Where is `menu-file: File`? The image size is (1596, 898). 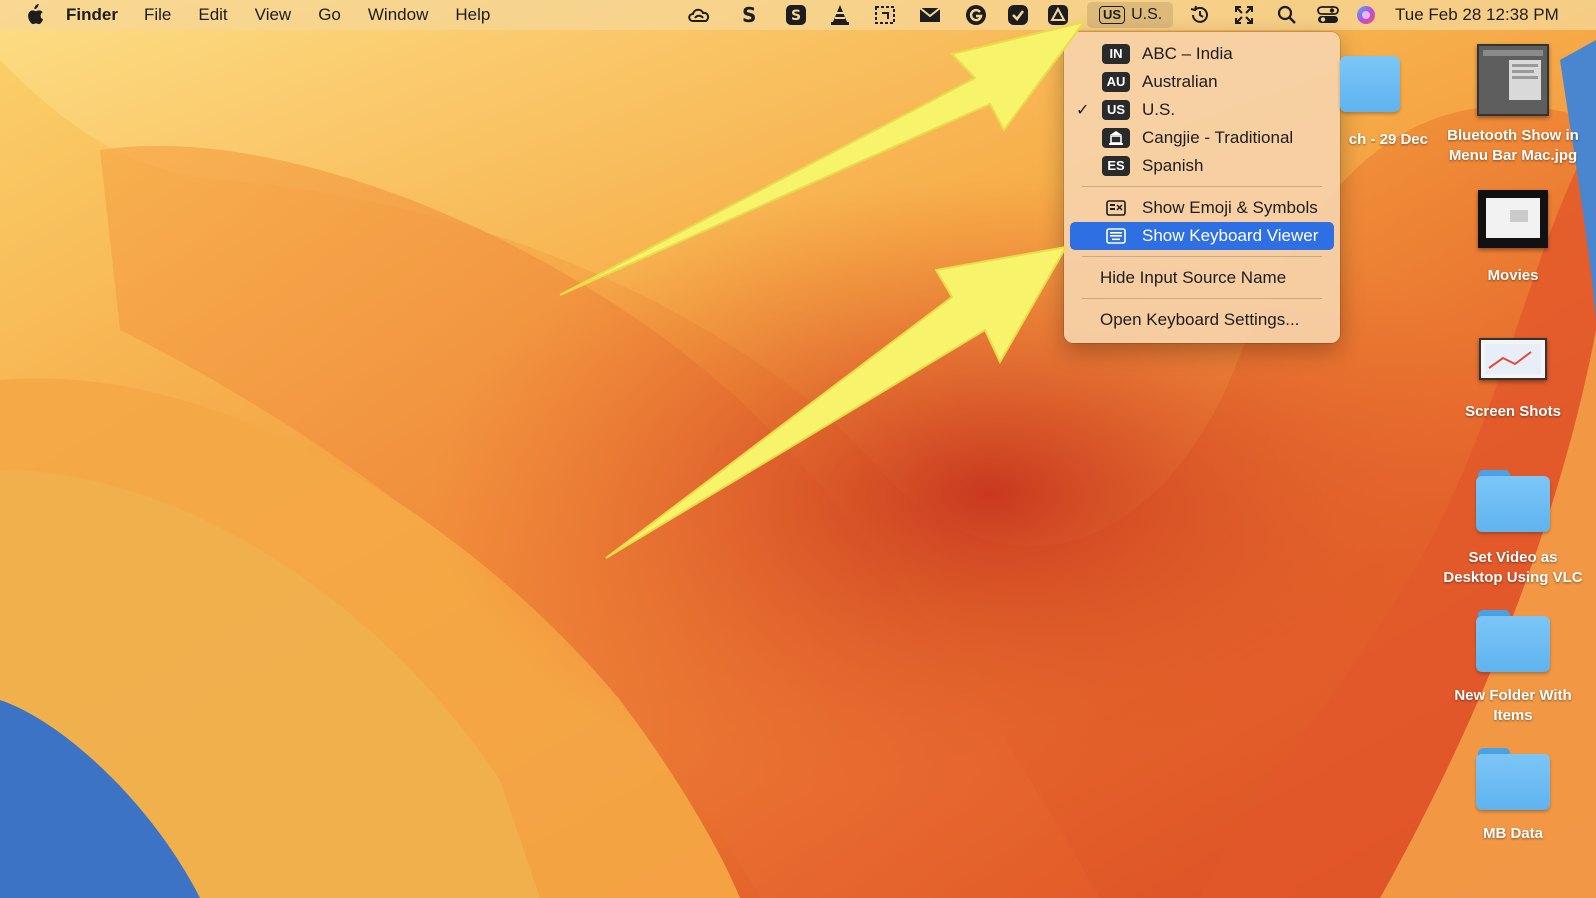
menu-file: File is located at coordinates (157, 15).